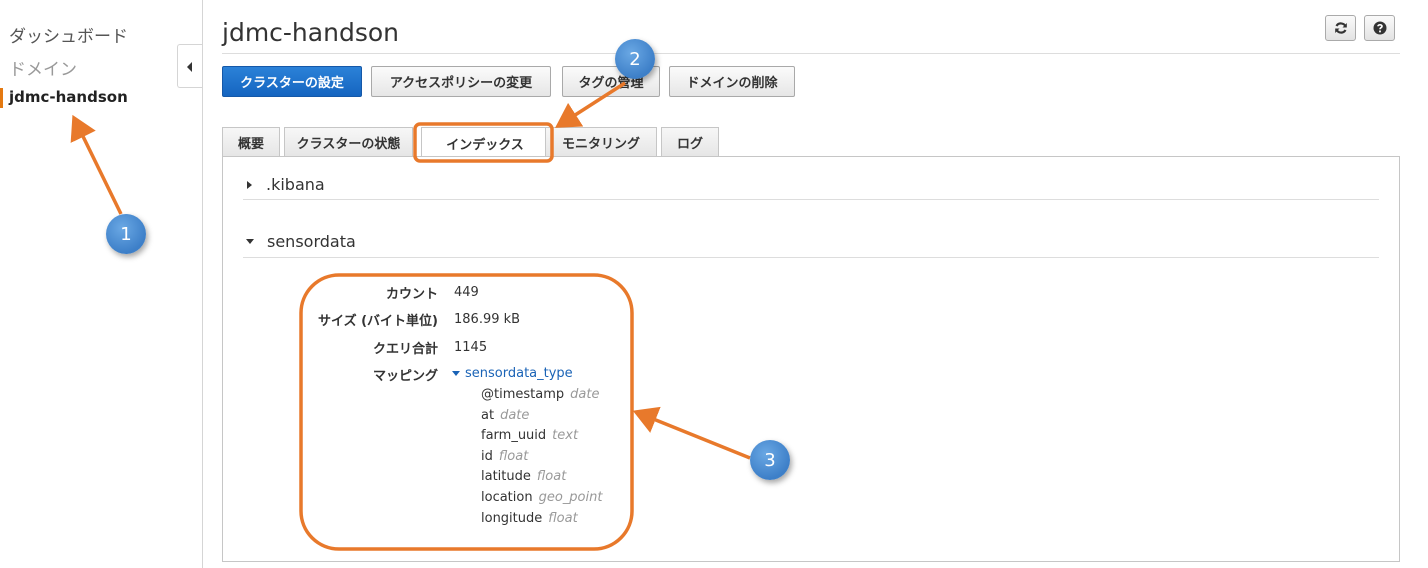  What do you see at coordinates (770, 460) in the screenshot?
I see `step-badge-3: 3` at bounding box center [770, 460].